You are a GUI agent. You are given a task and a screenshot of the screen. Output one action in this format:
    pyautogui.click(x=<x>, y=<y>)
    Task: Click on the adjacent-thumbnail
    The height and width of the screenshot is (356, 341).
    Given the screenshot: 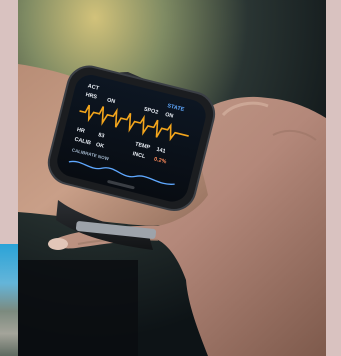 What is the action you would take?
    pyautogui.click(x=9, y=300)
    